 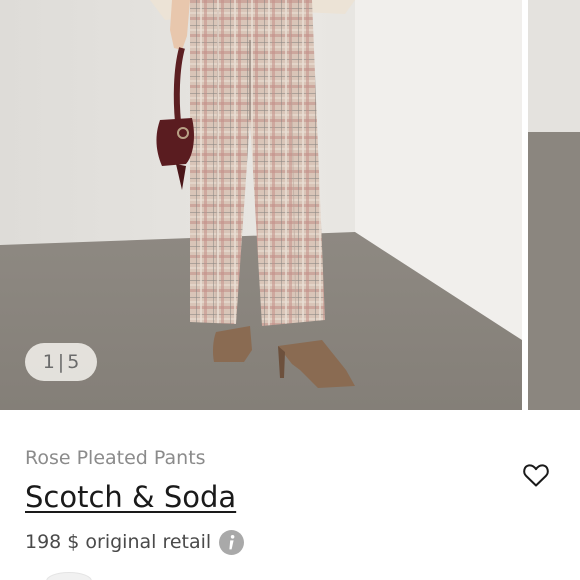 I want to click on favorite-button, so click(x=536, y=475).